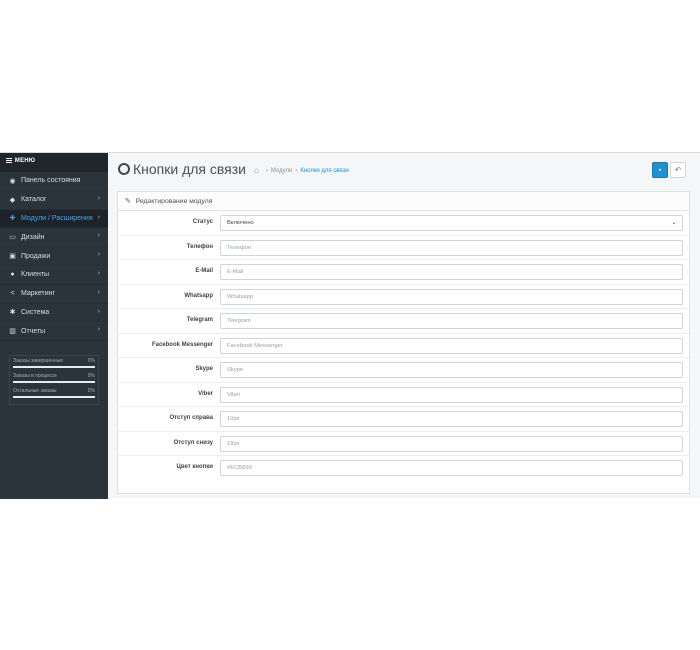 This screenshot has height=650, width=700. Describe the element at coordinates (324, 171) in the screenshot. I see `breadcrumb-current: Кнопки для связи` at that location.